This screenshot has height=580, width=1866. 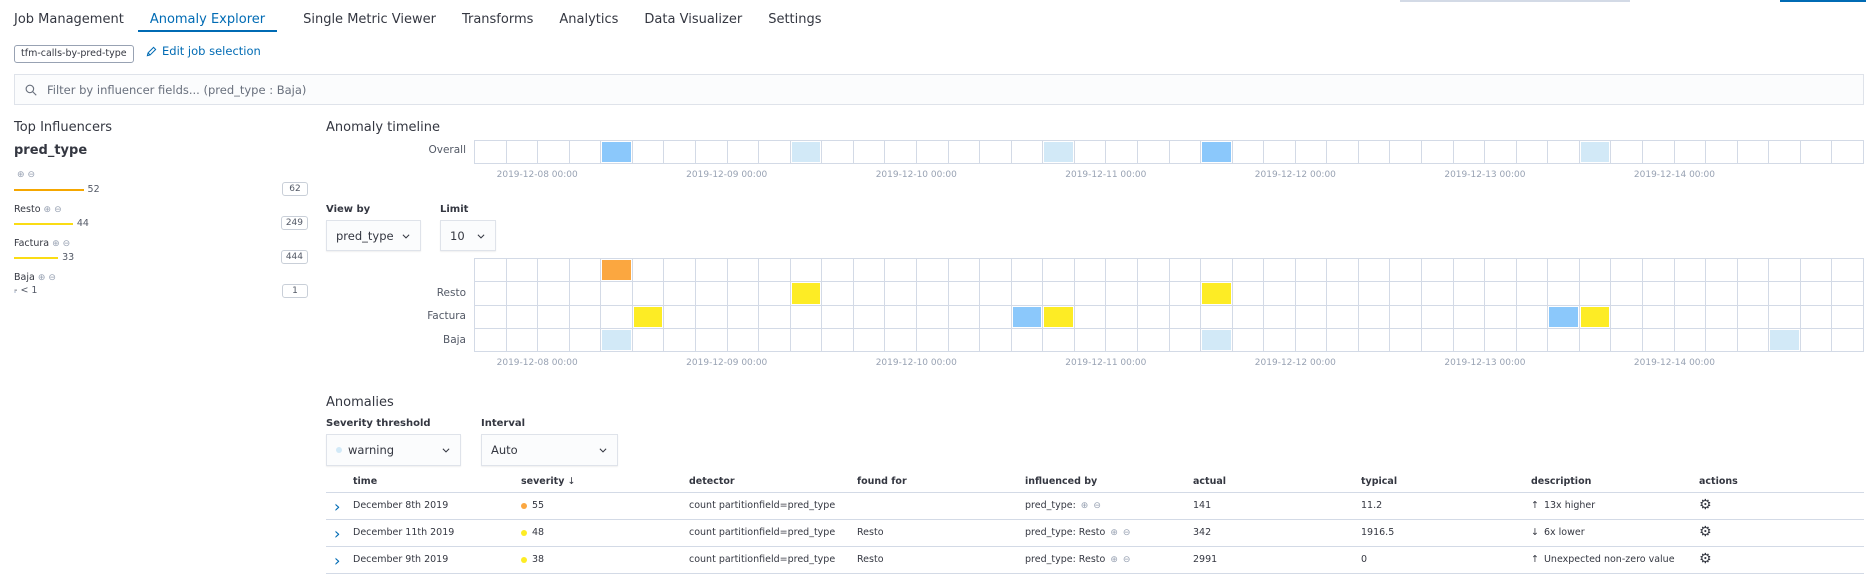 What do you see at coordinates (693, 22) in the screenshot?
I see `tab-data-visualizer: Data Visualizer` at bounding box center [693, 22].